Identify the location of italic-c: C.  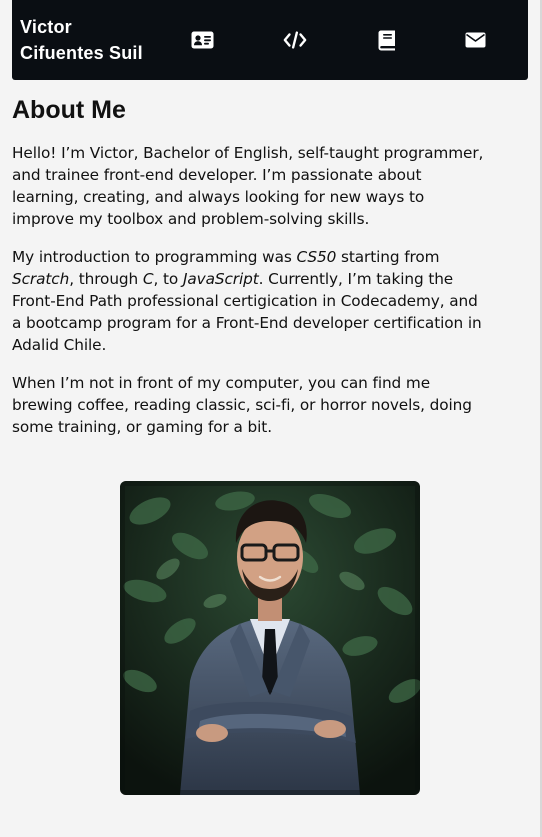
(148, 279).